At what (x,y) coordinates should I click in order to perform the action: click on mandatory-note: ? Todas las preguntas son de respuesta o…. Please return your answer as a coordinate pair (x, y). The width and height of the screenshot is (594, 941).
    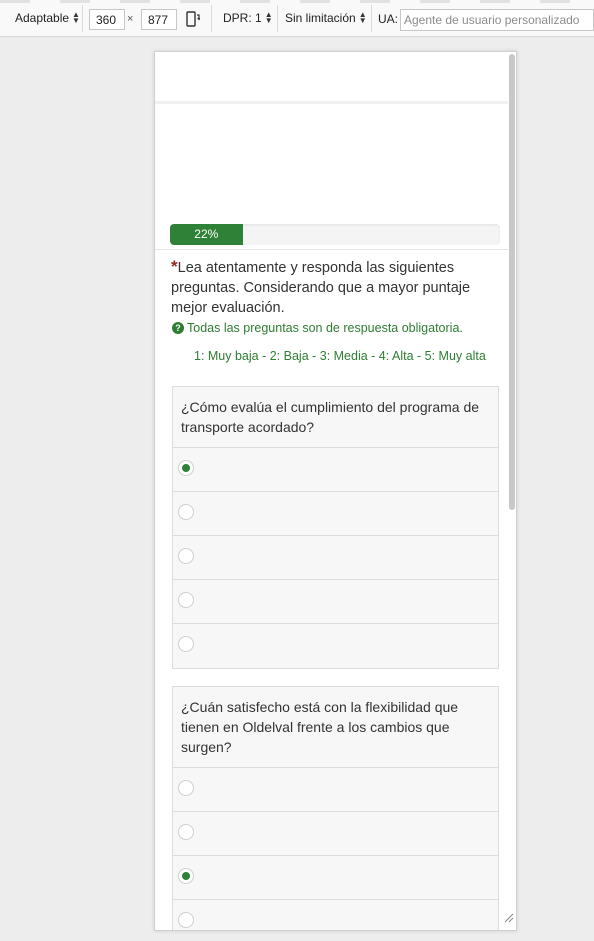
    Looking at the image, I should click on (337, 328).